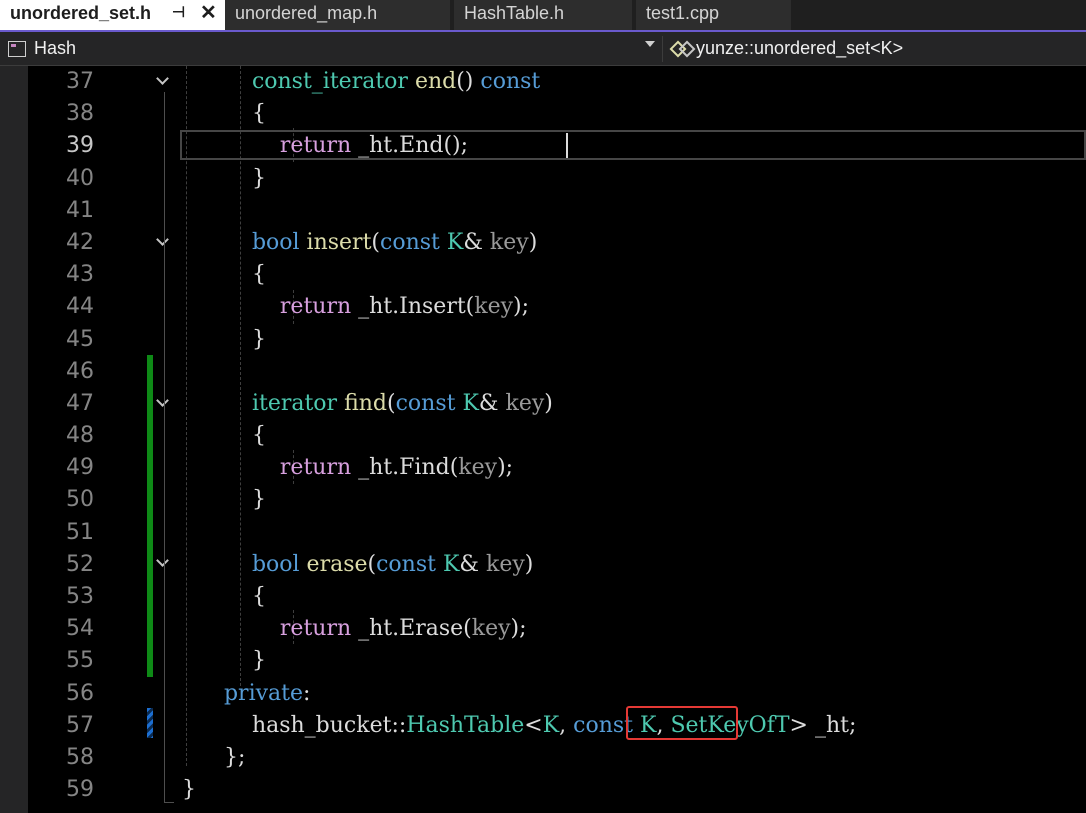 This screenshot has width=1086, height=813. I want to click on scope-dropdown: yunze::unordered_set<K>, so click(786, 48).